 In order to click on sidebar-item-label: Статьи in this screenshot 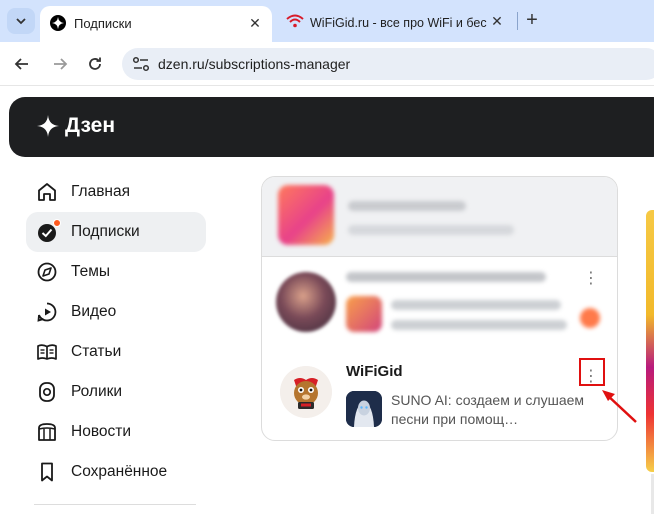, I will do `click(96, 351)`.